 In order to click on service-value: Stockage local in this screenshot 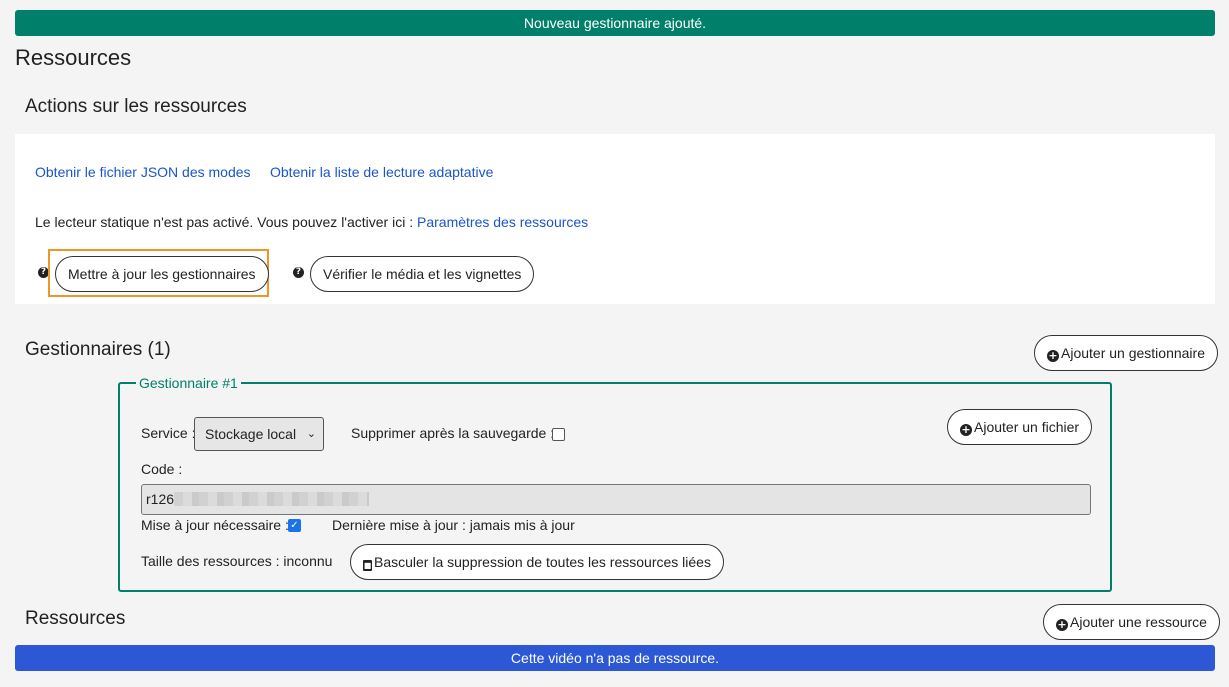, I will do `click(251, 434)`.